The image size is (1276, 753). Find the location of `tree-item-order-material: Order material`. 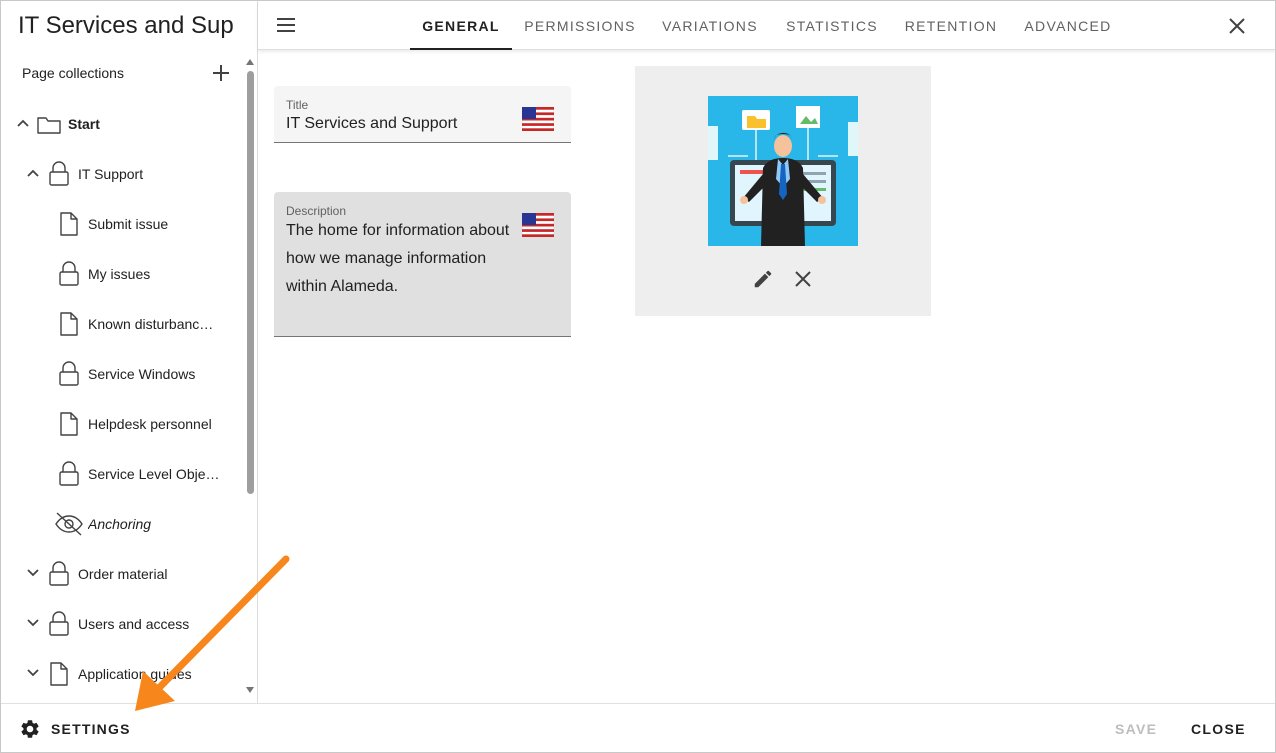

tree-item-order-material: Order material is located at coordinates (122, 574).